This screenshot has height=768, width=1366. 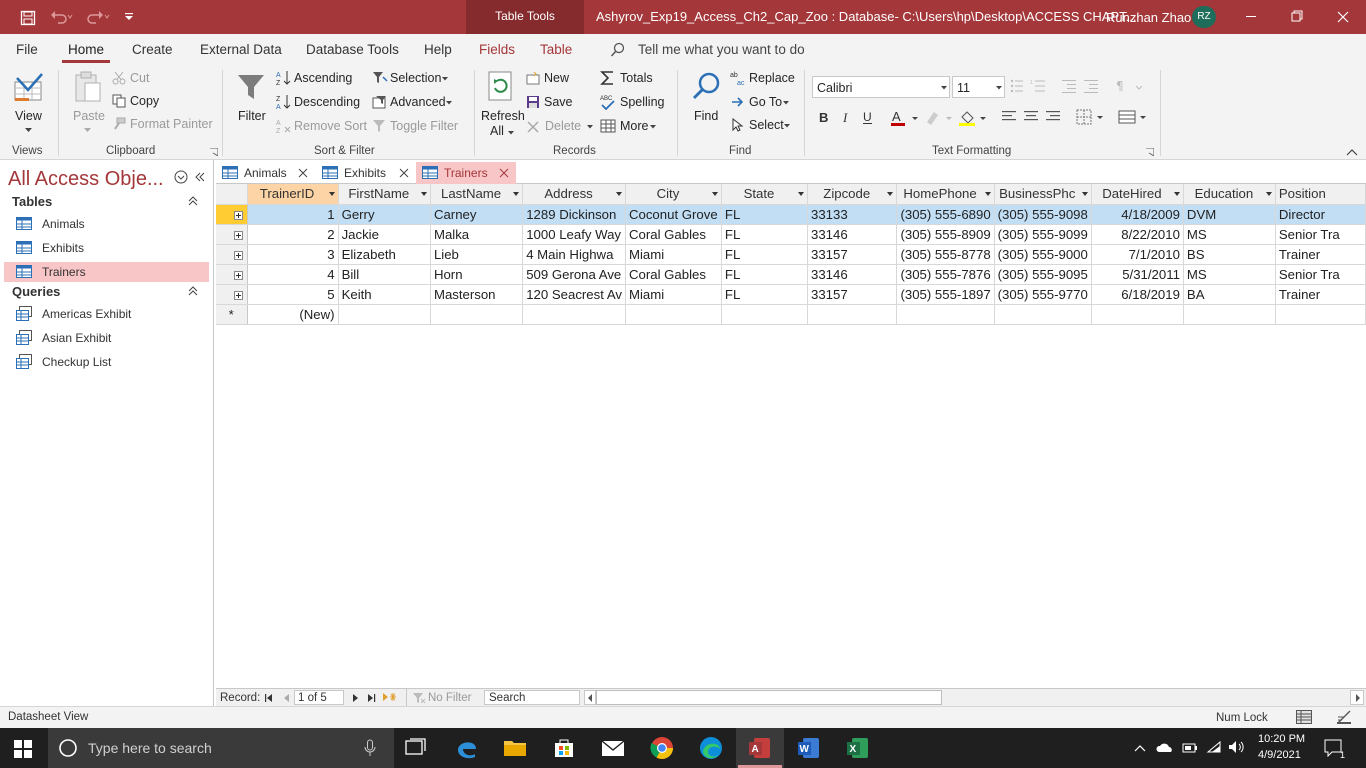 I want to click on table-cell: Coconut Grove, so click(x=673, y=214).